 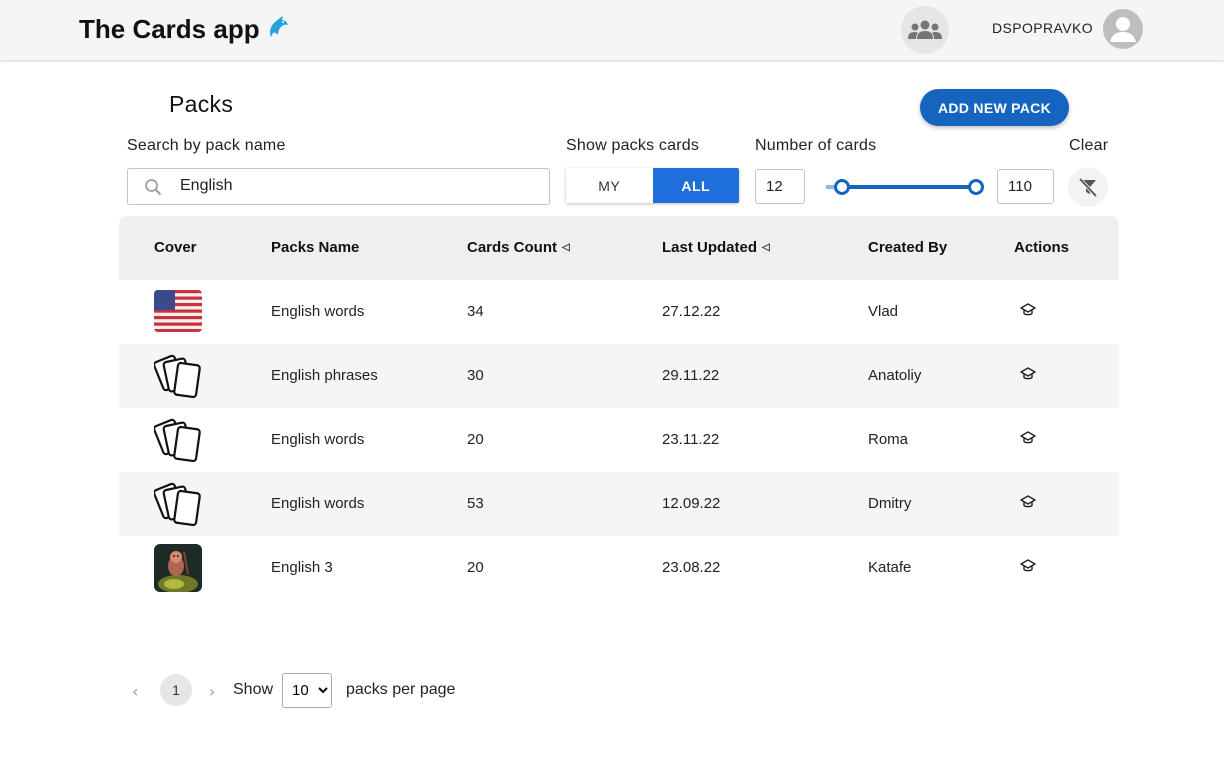 I want to click on search-box, so click(x=338, y=186).